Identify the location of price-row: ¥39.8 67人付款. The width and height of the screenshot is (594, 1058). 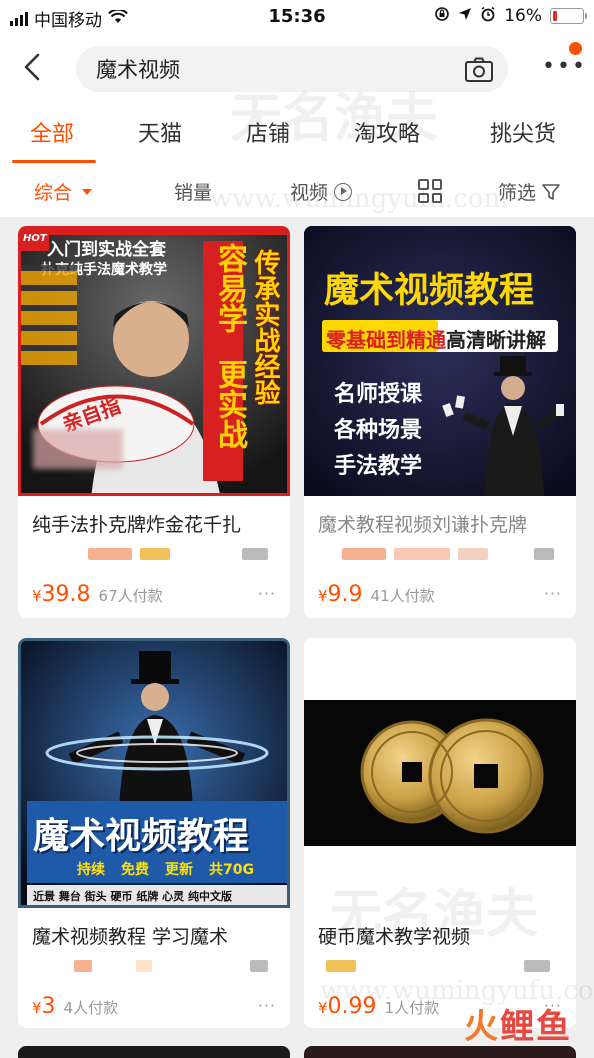
(97, 594).